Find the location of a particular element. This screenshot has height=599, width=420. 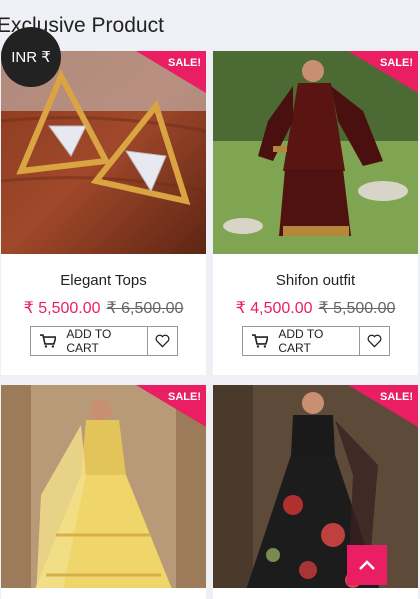

product-price: ₹ 5,500.00 is located at coordinates (62, 308).